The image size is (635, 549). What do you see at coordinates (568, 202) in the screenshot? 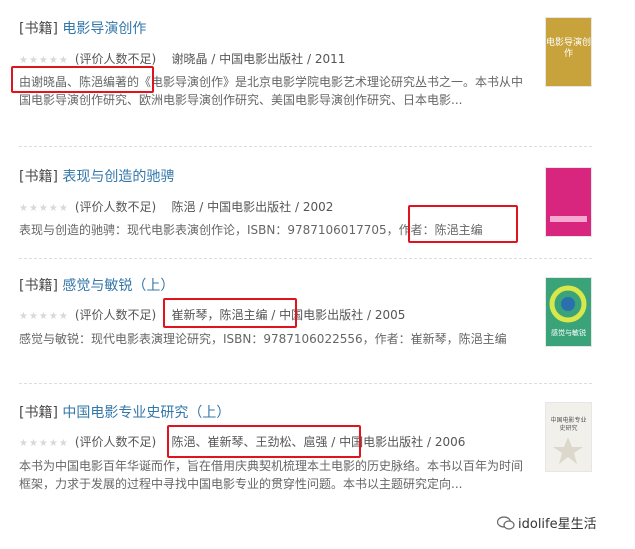
I see `book-cover` at bounding box center [568, 202].